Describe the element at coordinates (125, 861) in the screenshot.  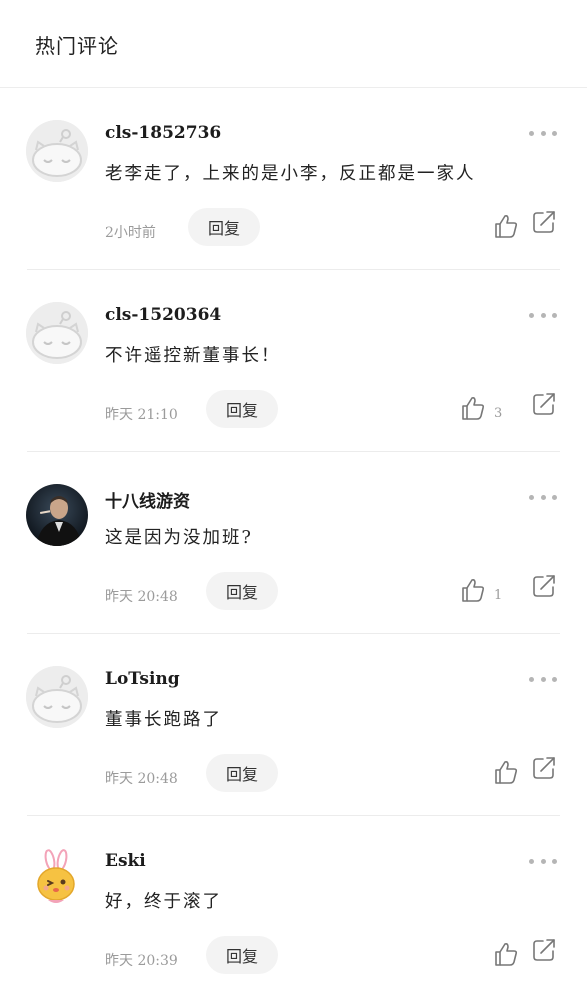
I see `username: Eski` at that location.